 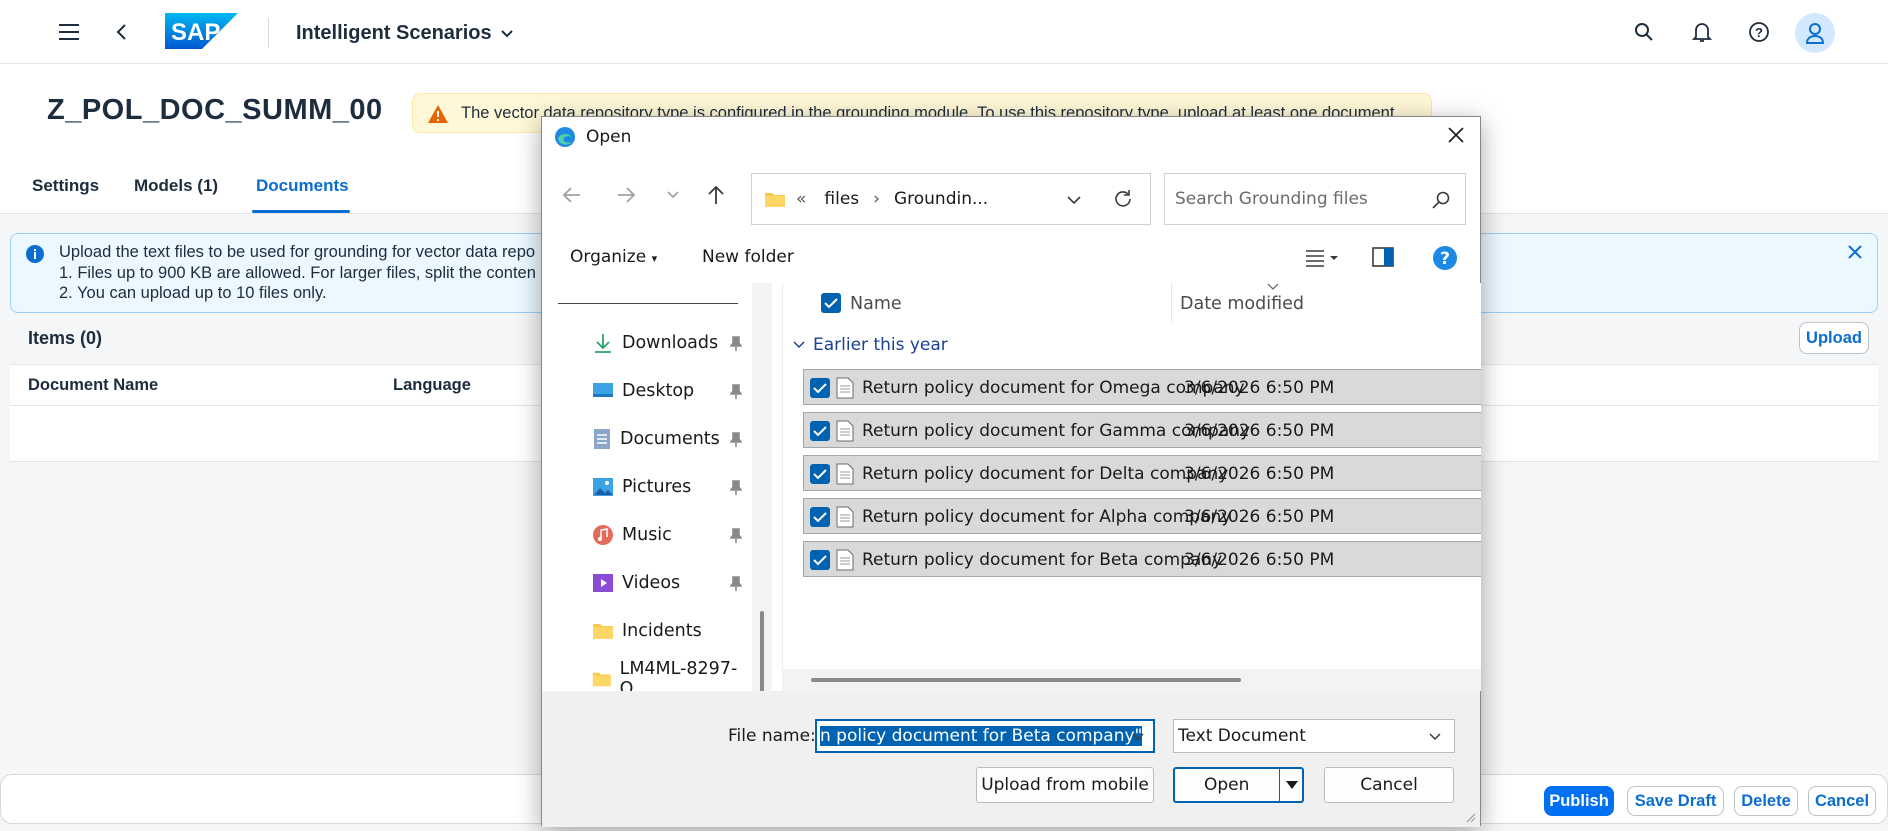 What do you see at coordinates (1579, 801) in the screenshot?
I see `publish-button: Publish` at bounding box center [1579, 801].